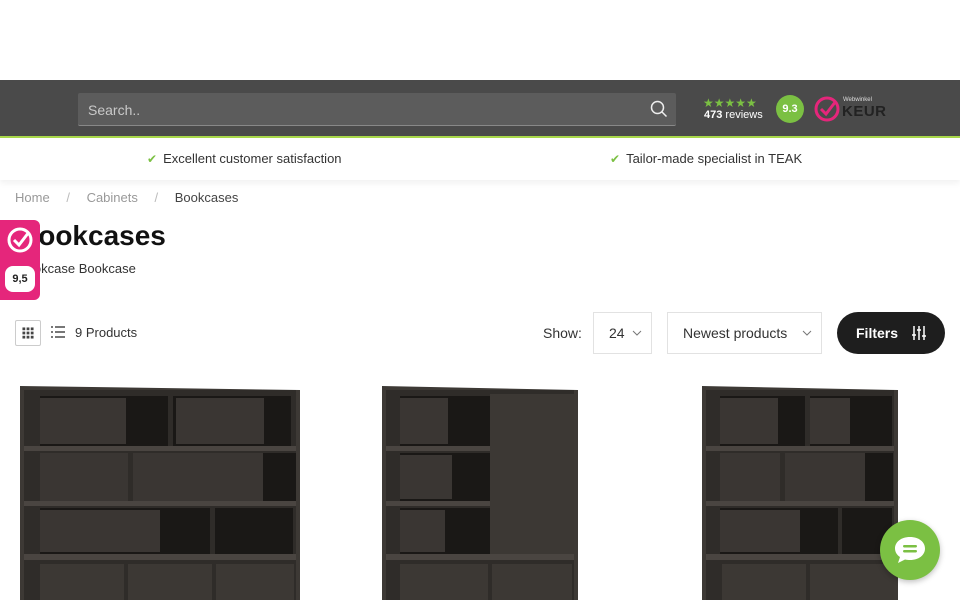 Image resolution: width=960 pixels, height=600 pixels. What do you see at coordinates (92, 235) in the screenshot?
I see `page-title: Bookcases` at bounding box center [92, 235].